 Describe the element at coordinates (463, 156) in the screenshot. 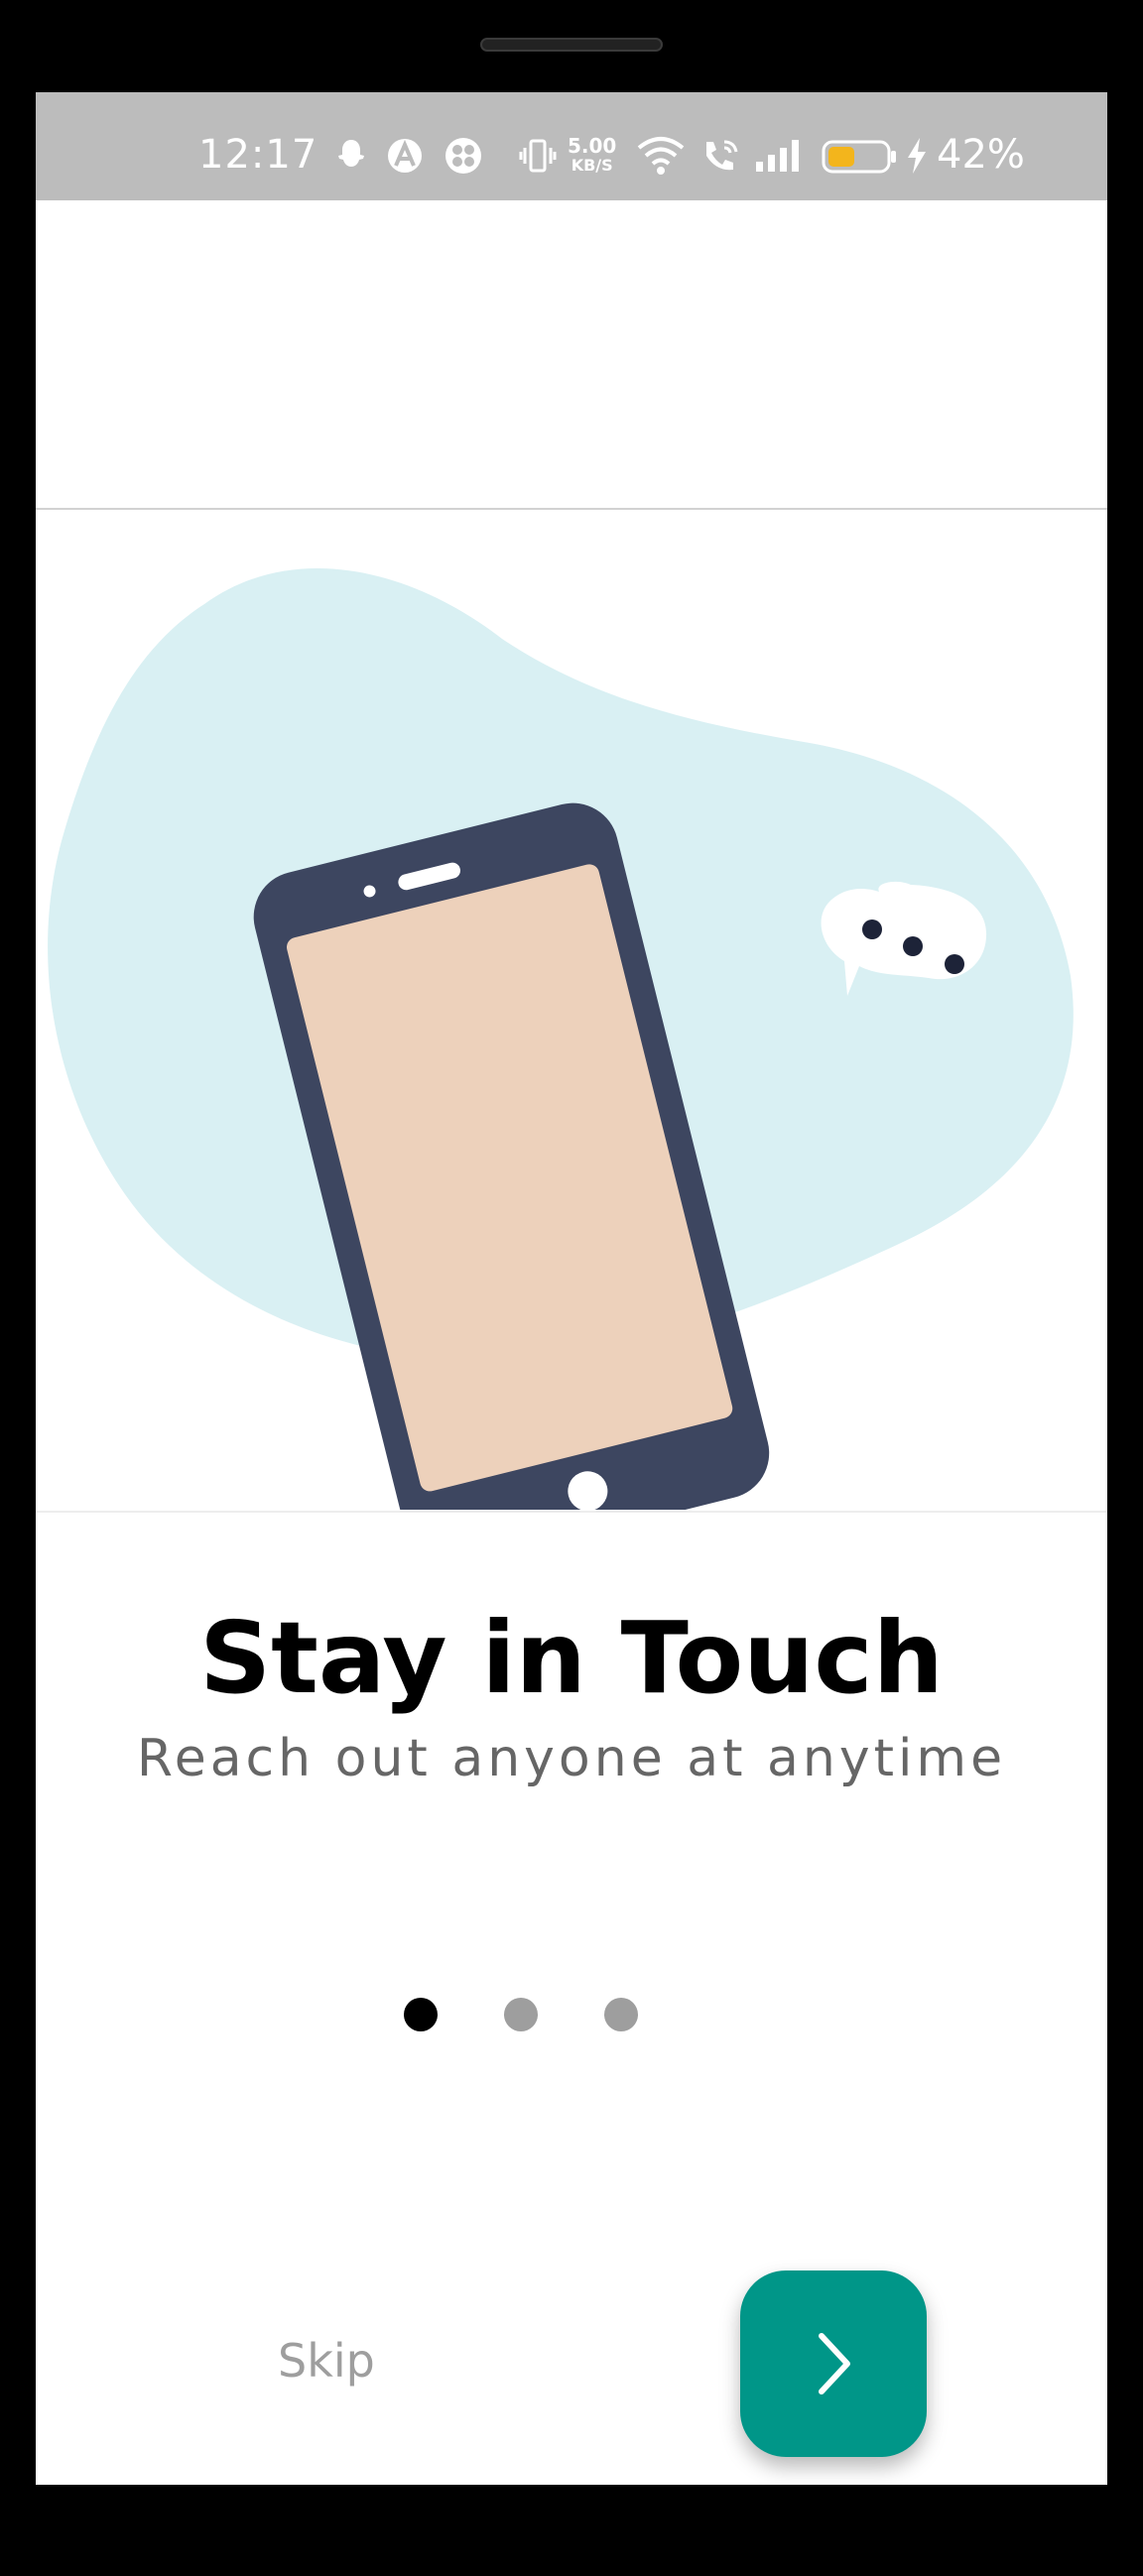

I see `app-icon` at that location.